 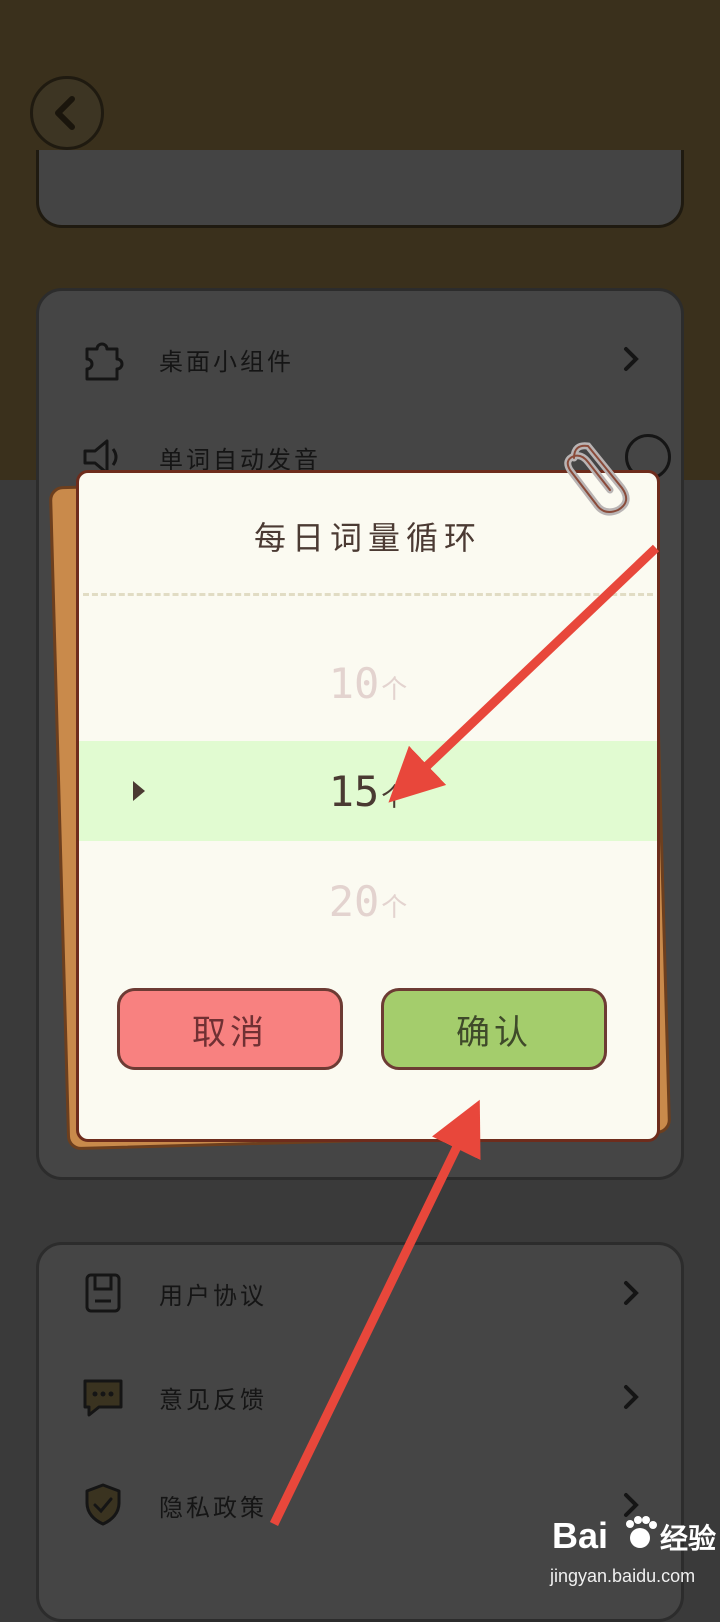 I want to click on back-icon, so click(x=65, y=113).